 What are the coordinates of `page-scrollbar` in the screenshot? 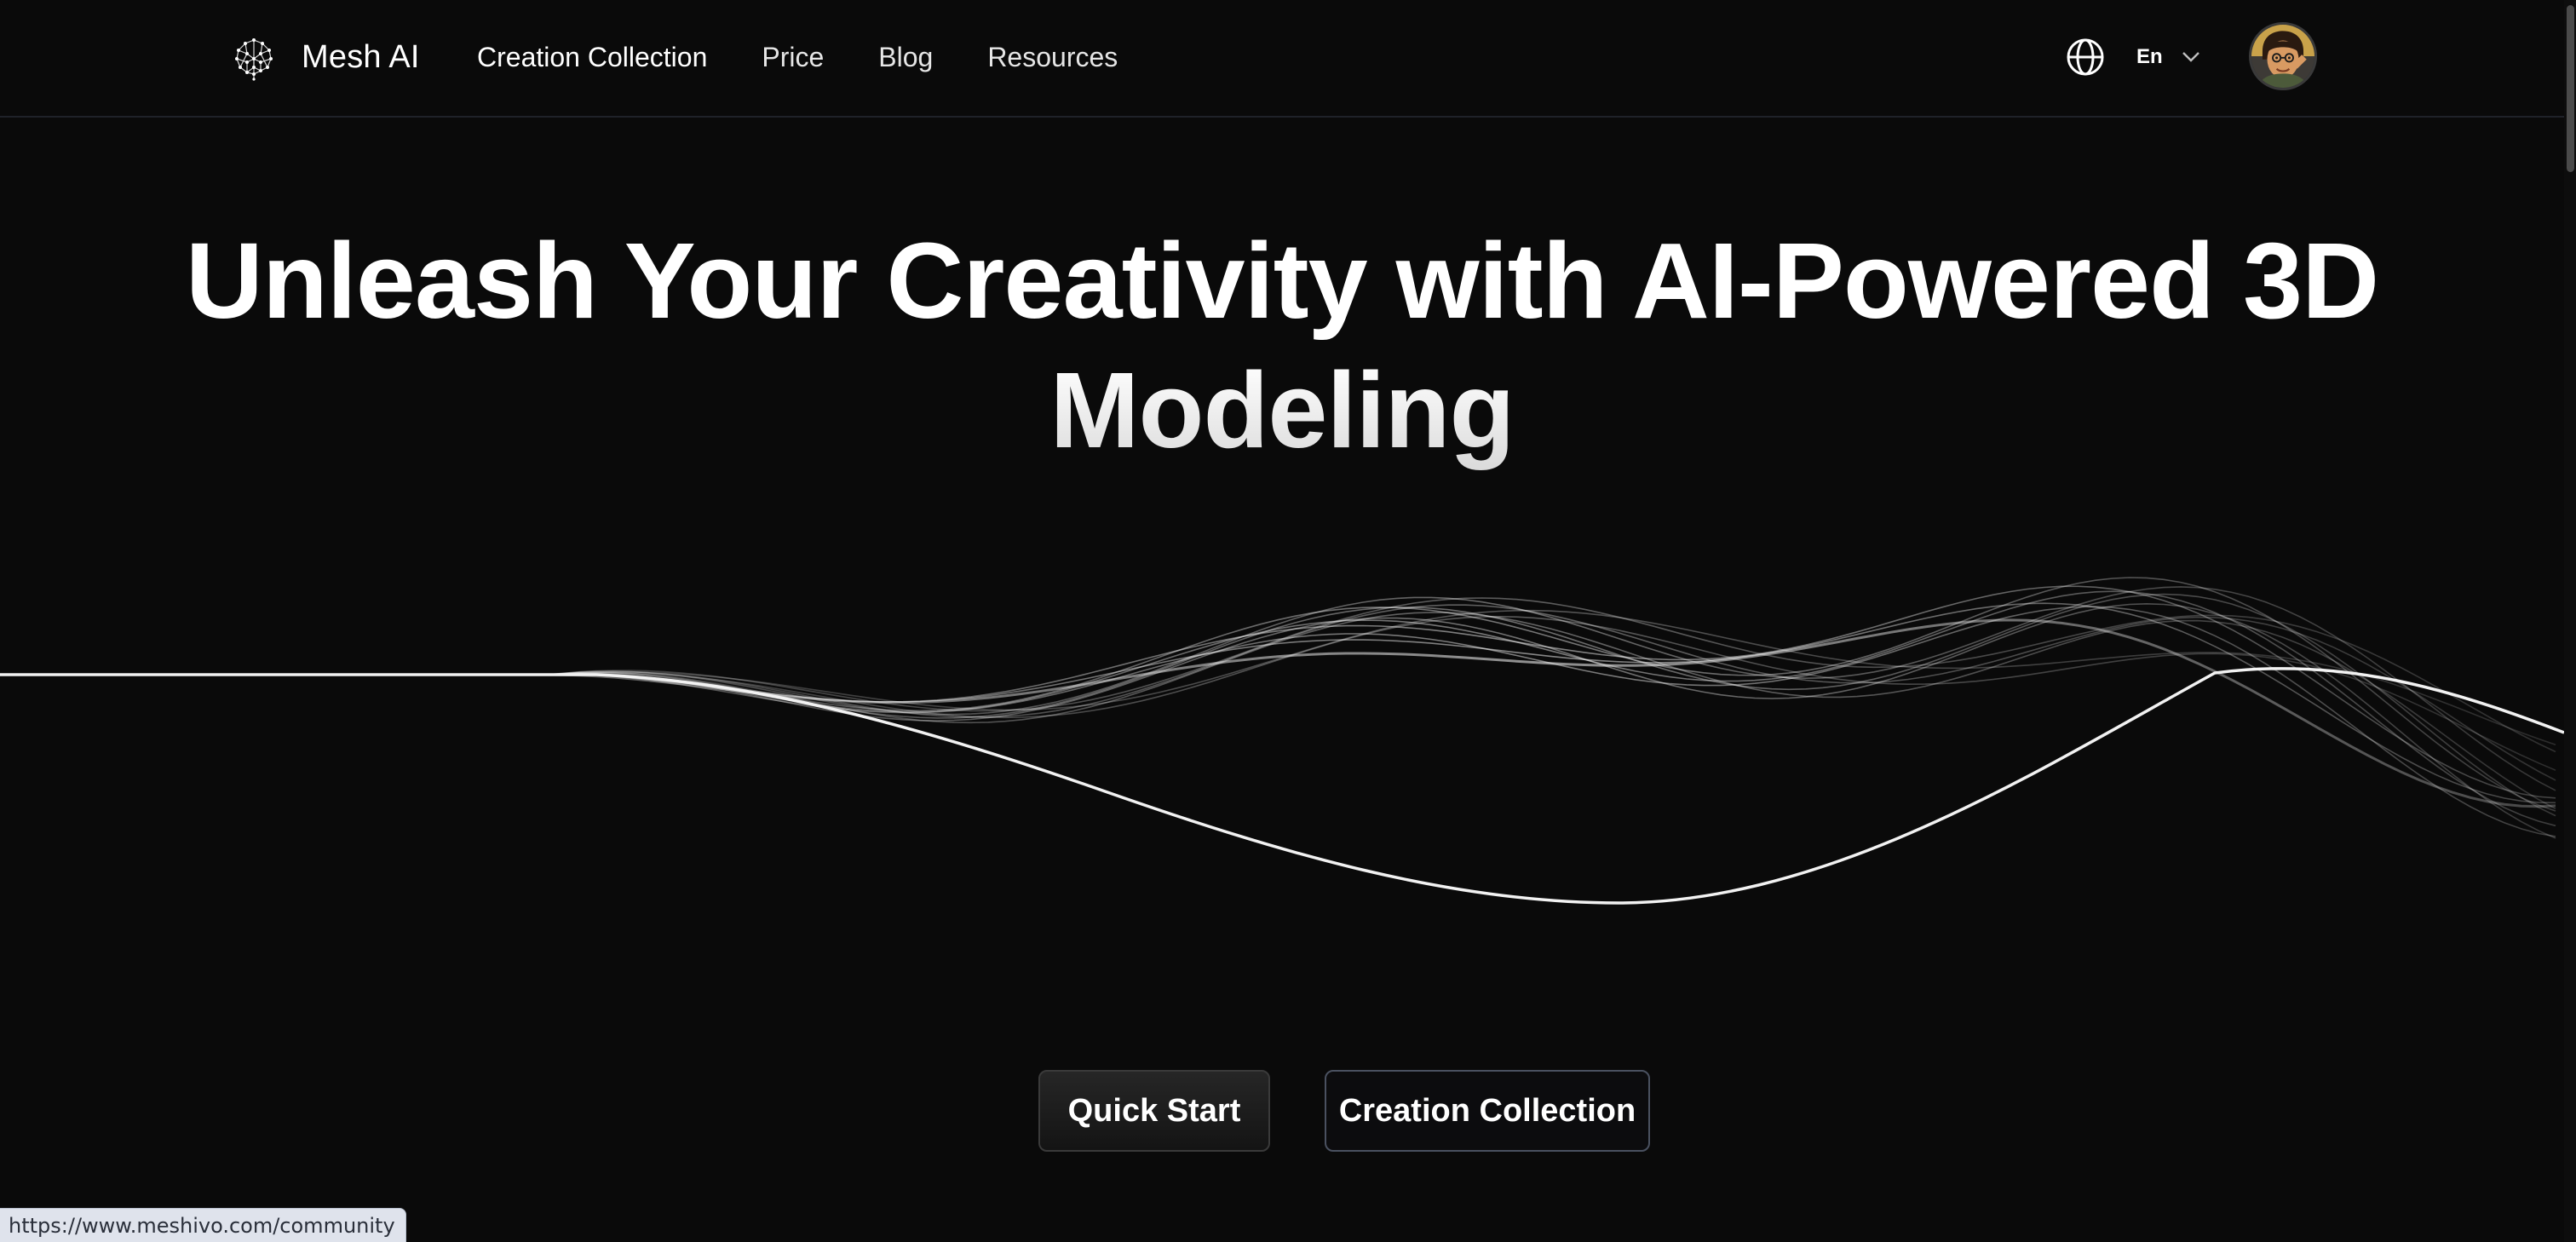 It's located at (2570, 621).